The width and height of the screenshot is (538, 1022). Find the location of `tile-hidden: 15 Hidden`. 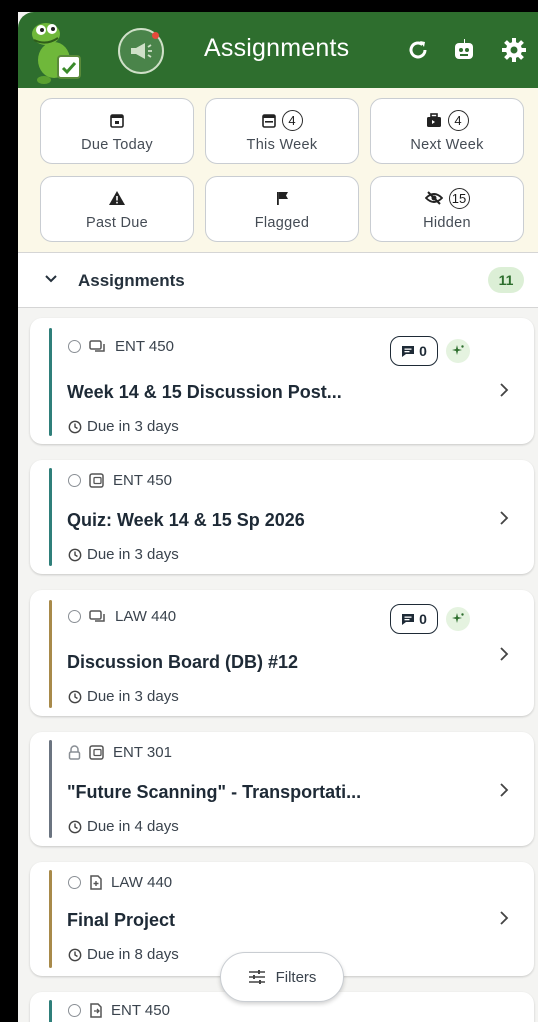

tile-hidden: 15 Hidden is located at coordinates (447, 209).